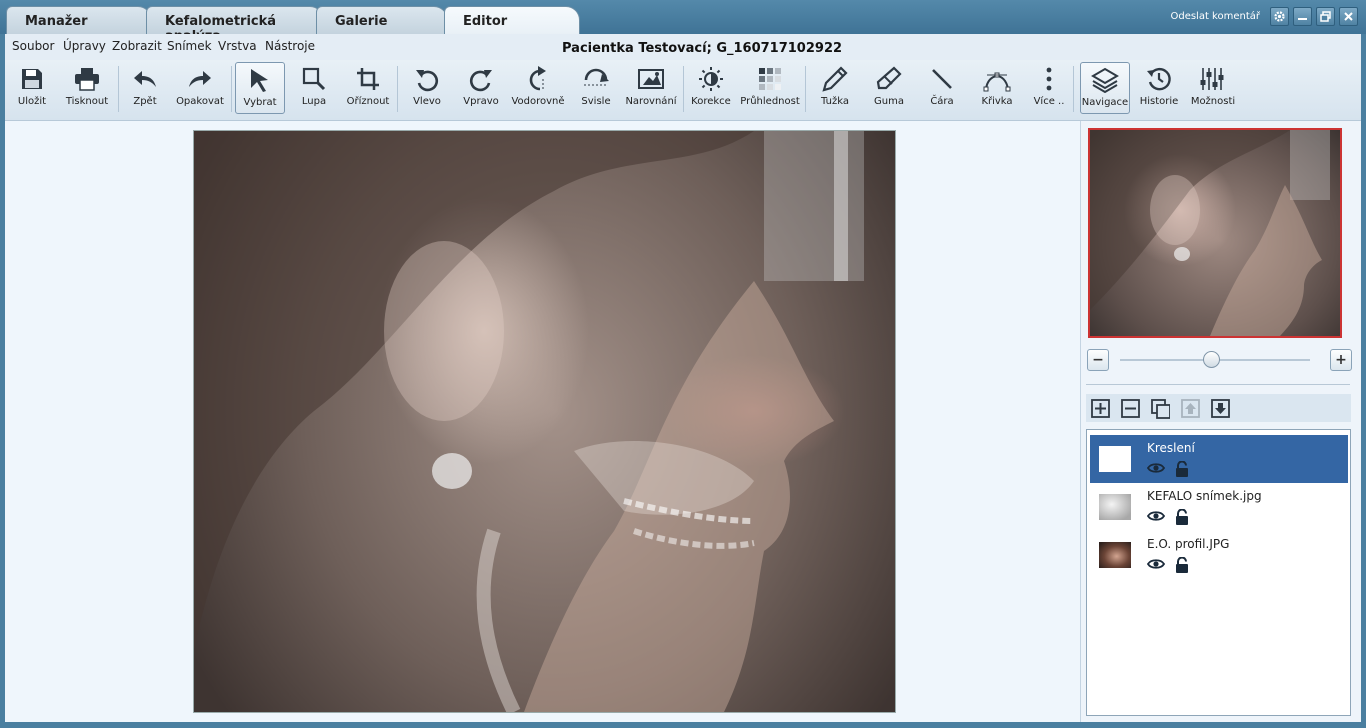 The image size is (1366, 728). I want to click on tool-label: Vlevo, so click(427, 101).